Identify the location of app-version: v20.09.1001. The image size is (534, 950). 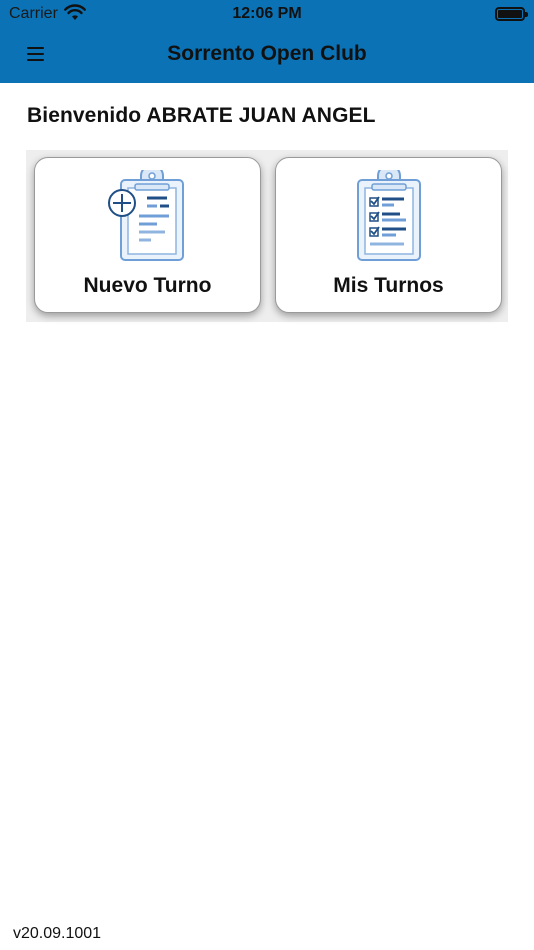
(57, 933).